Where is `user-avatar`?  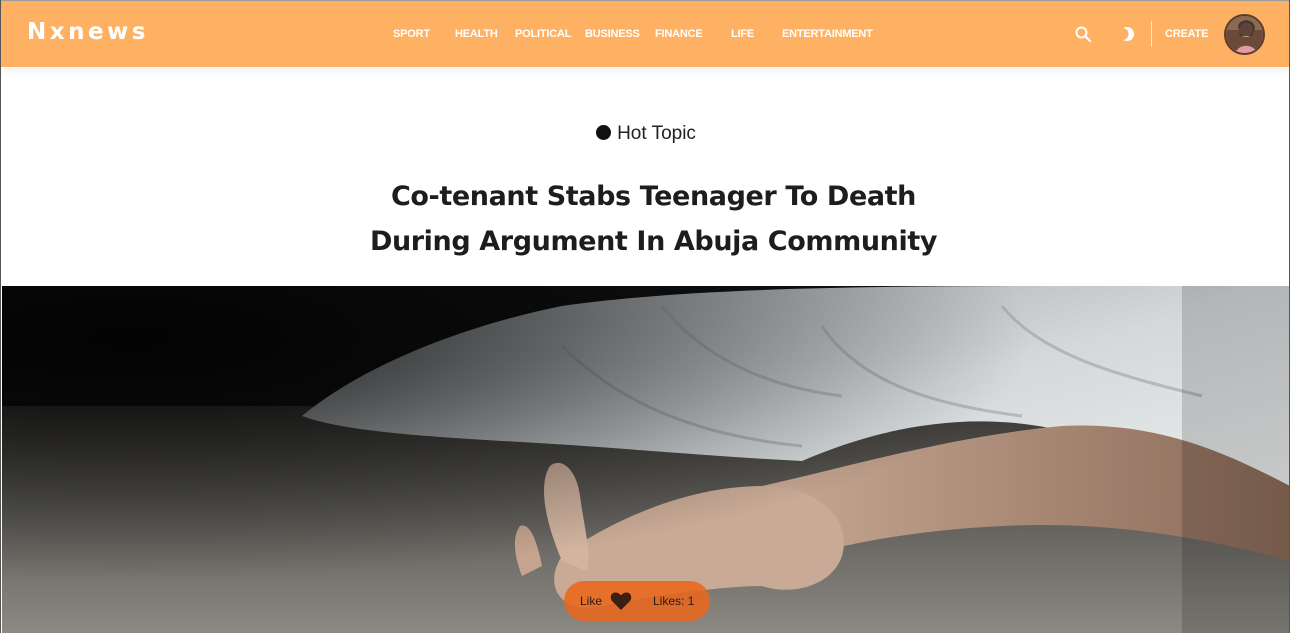 user-avatar is located at coordinates (1244, 34).